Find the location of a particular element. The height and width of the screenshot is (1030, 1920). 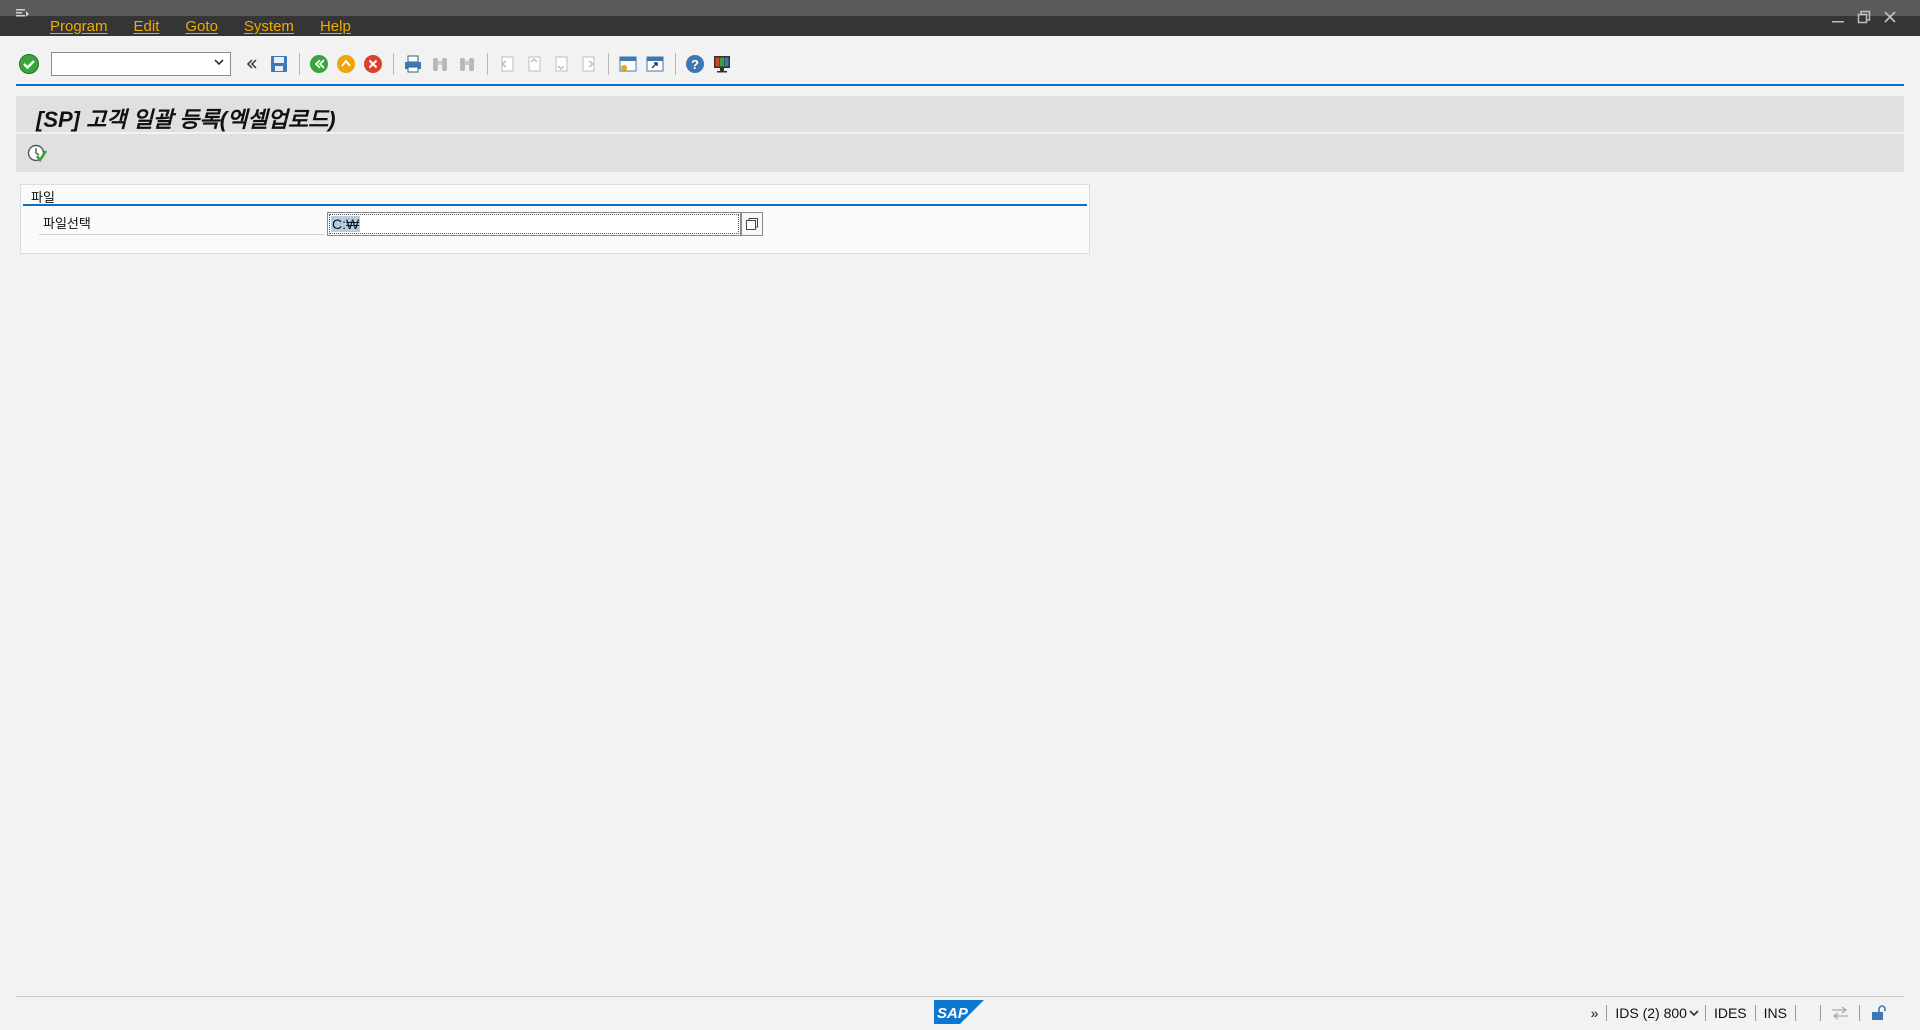

menu-program: Program is located at coordinates (79, 26).